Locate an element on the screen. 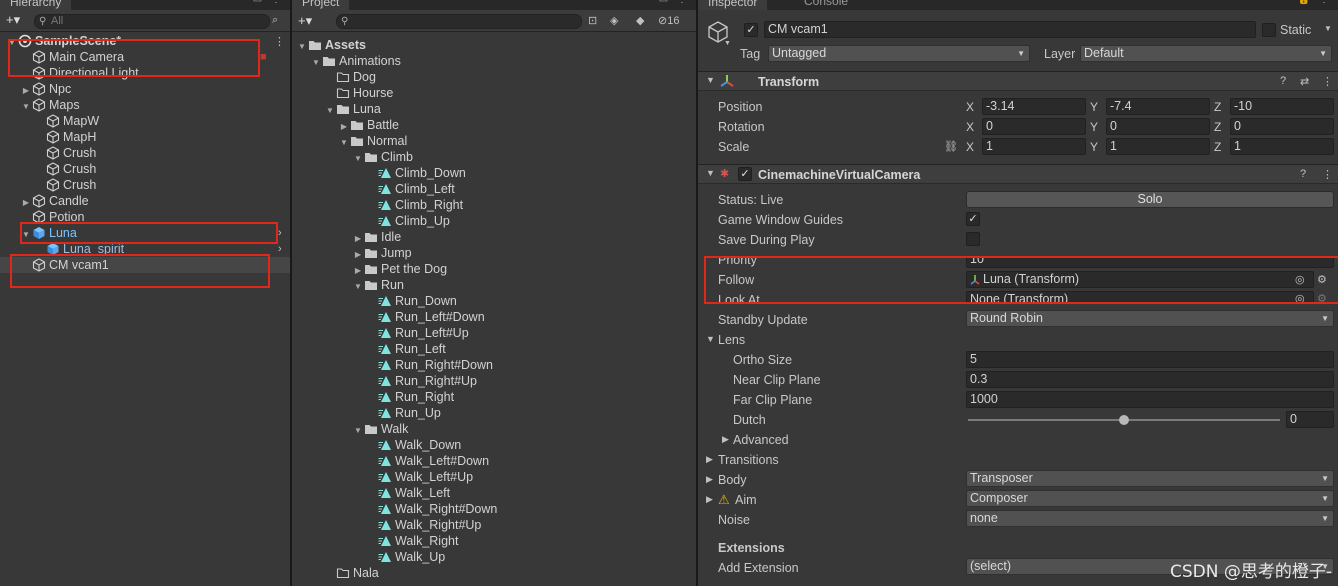 This screenshot has height=586, width=1338. static-checkbox is located at coordinates (1269, 30).